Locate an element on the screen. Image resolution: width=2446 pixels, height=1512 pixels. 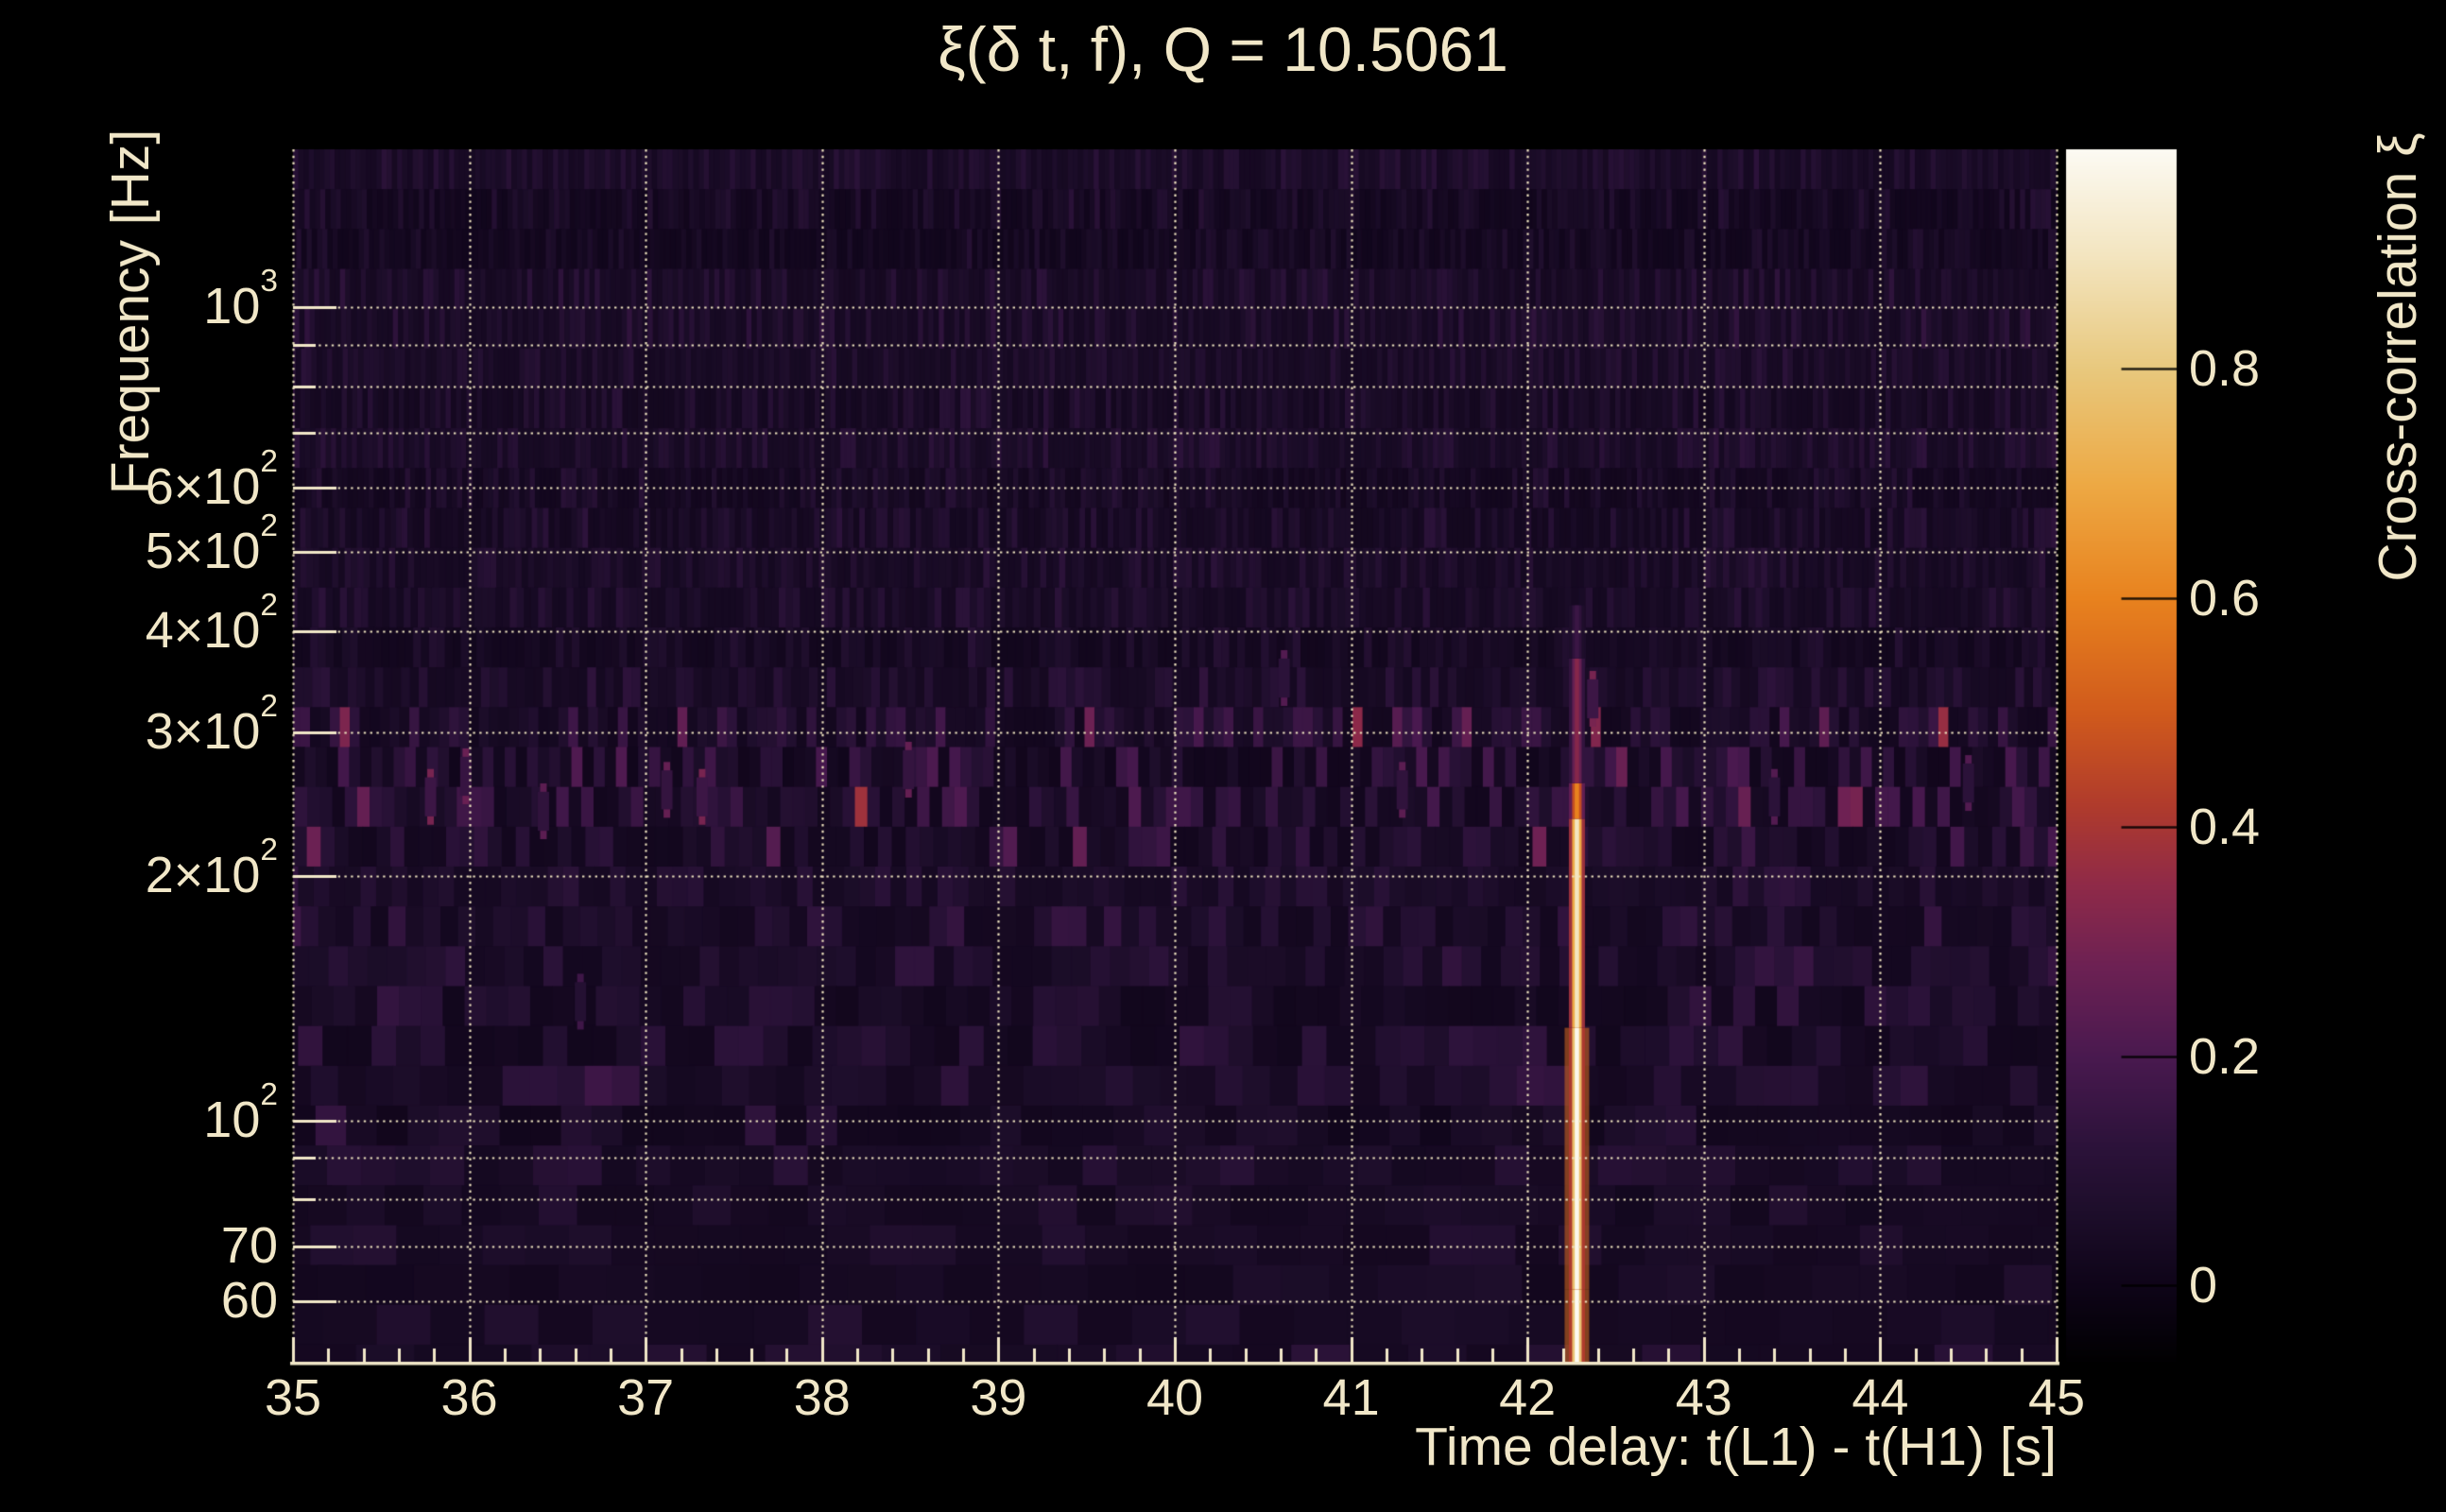
colorbar-tick-label: 0.8 is located at coordinates (2225, 368).